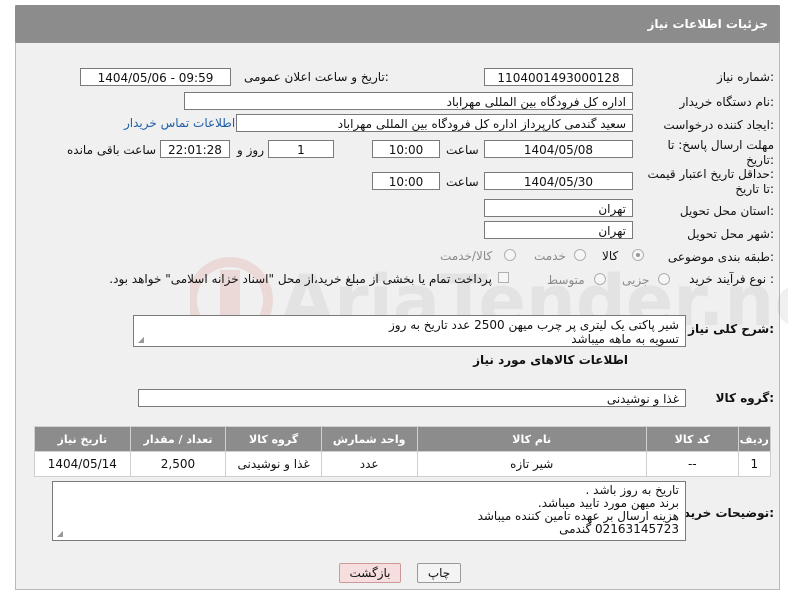 This screenshot has width=788, height=598. Describe the element at coordinates (466, 256) in the screenshot. I see `category-option-goods-service: کالا/خدمت` at that location.